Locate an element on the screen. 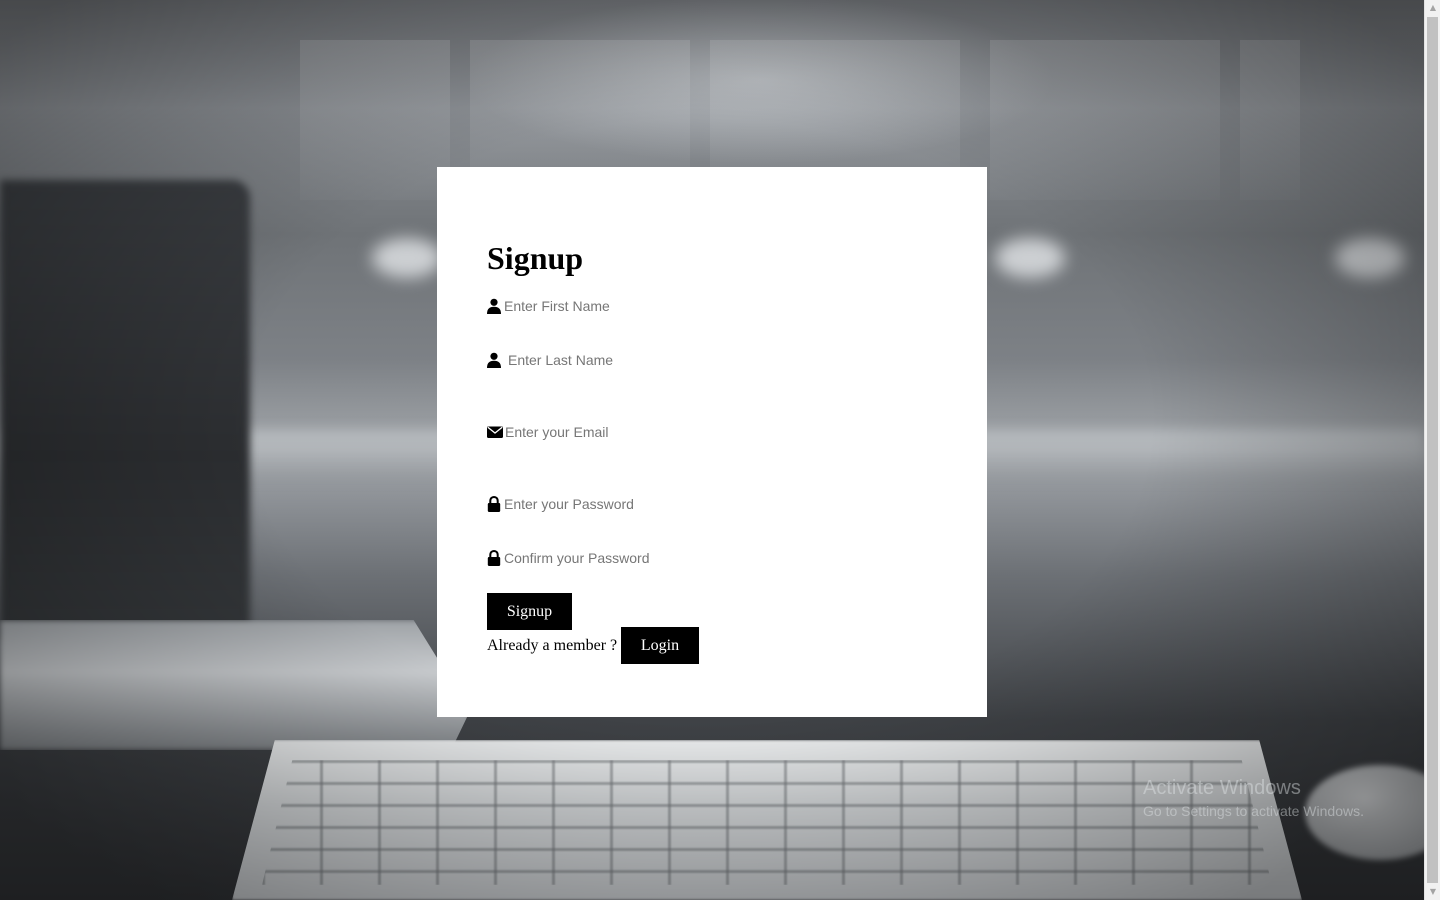 The height and width of the screenshot is (900, 1440). first-name-field is located at coordinates (685, 306).